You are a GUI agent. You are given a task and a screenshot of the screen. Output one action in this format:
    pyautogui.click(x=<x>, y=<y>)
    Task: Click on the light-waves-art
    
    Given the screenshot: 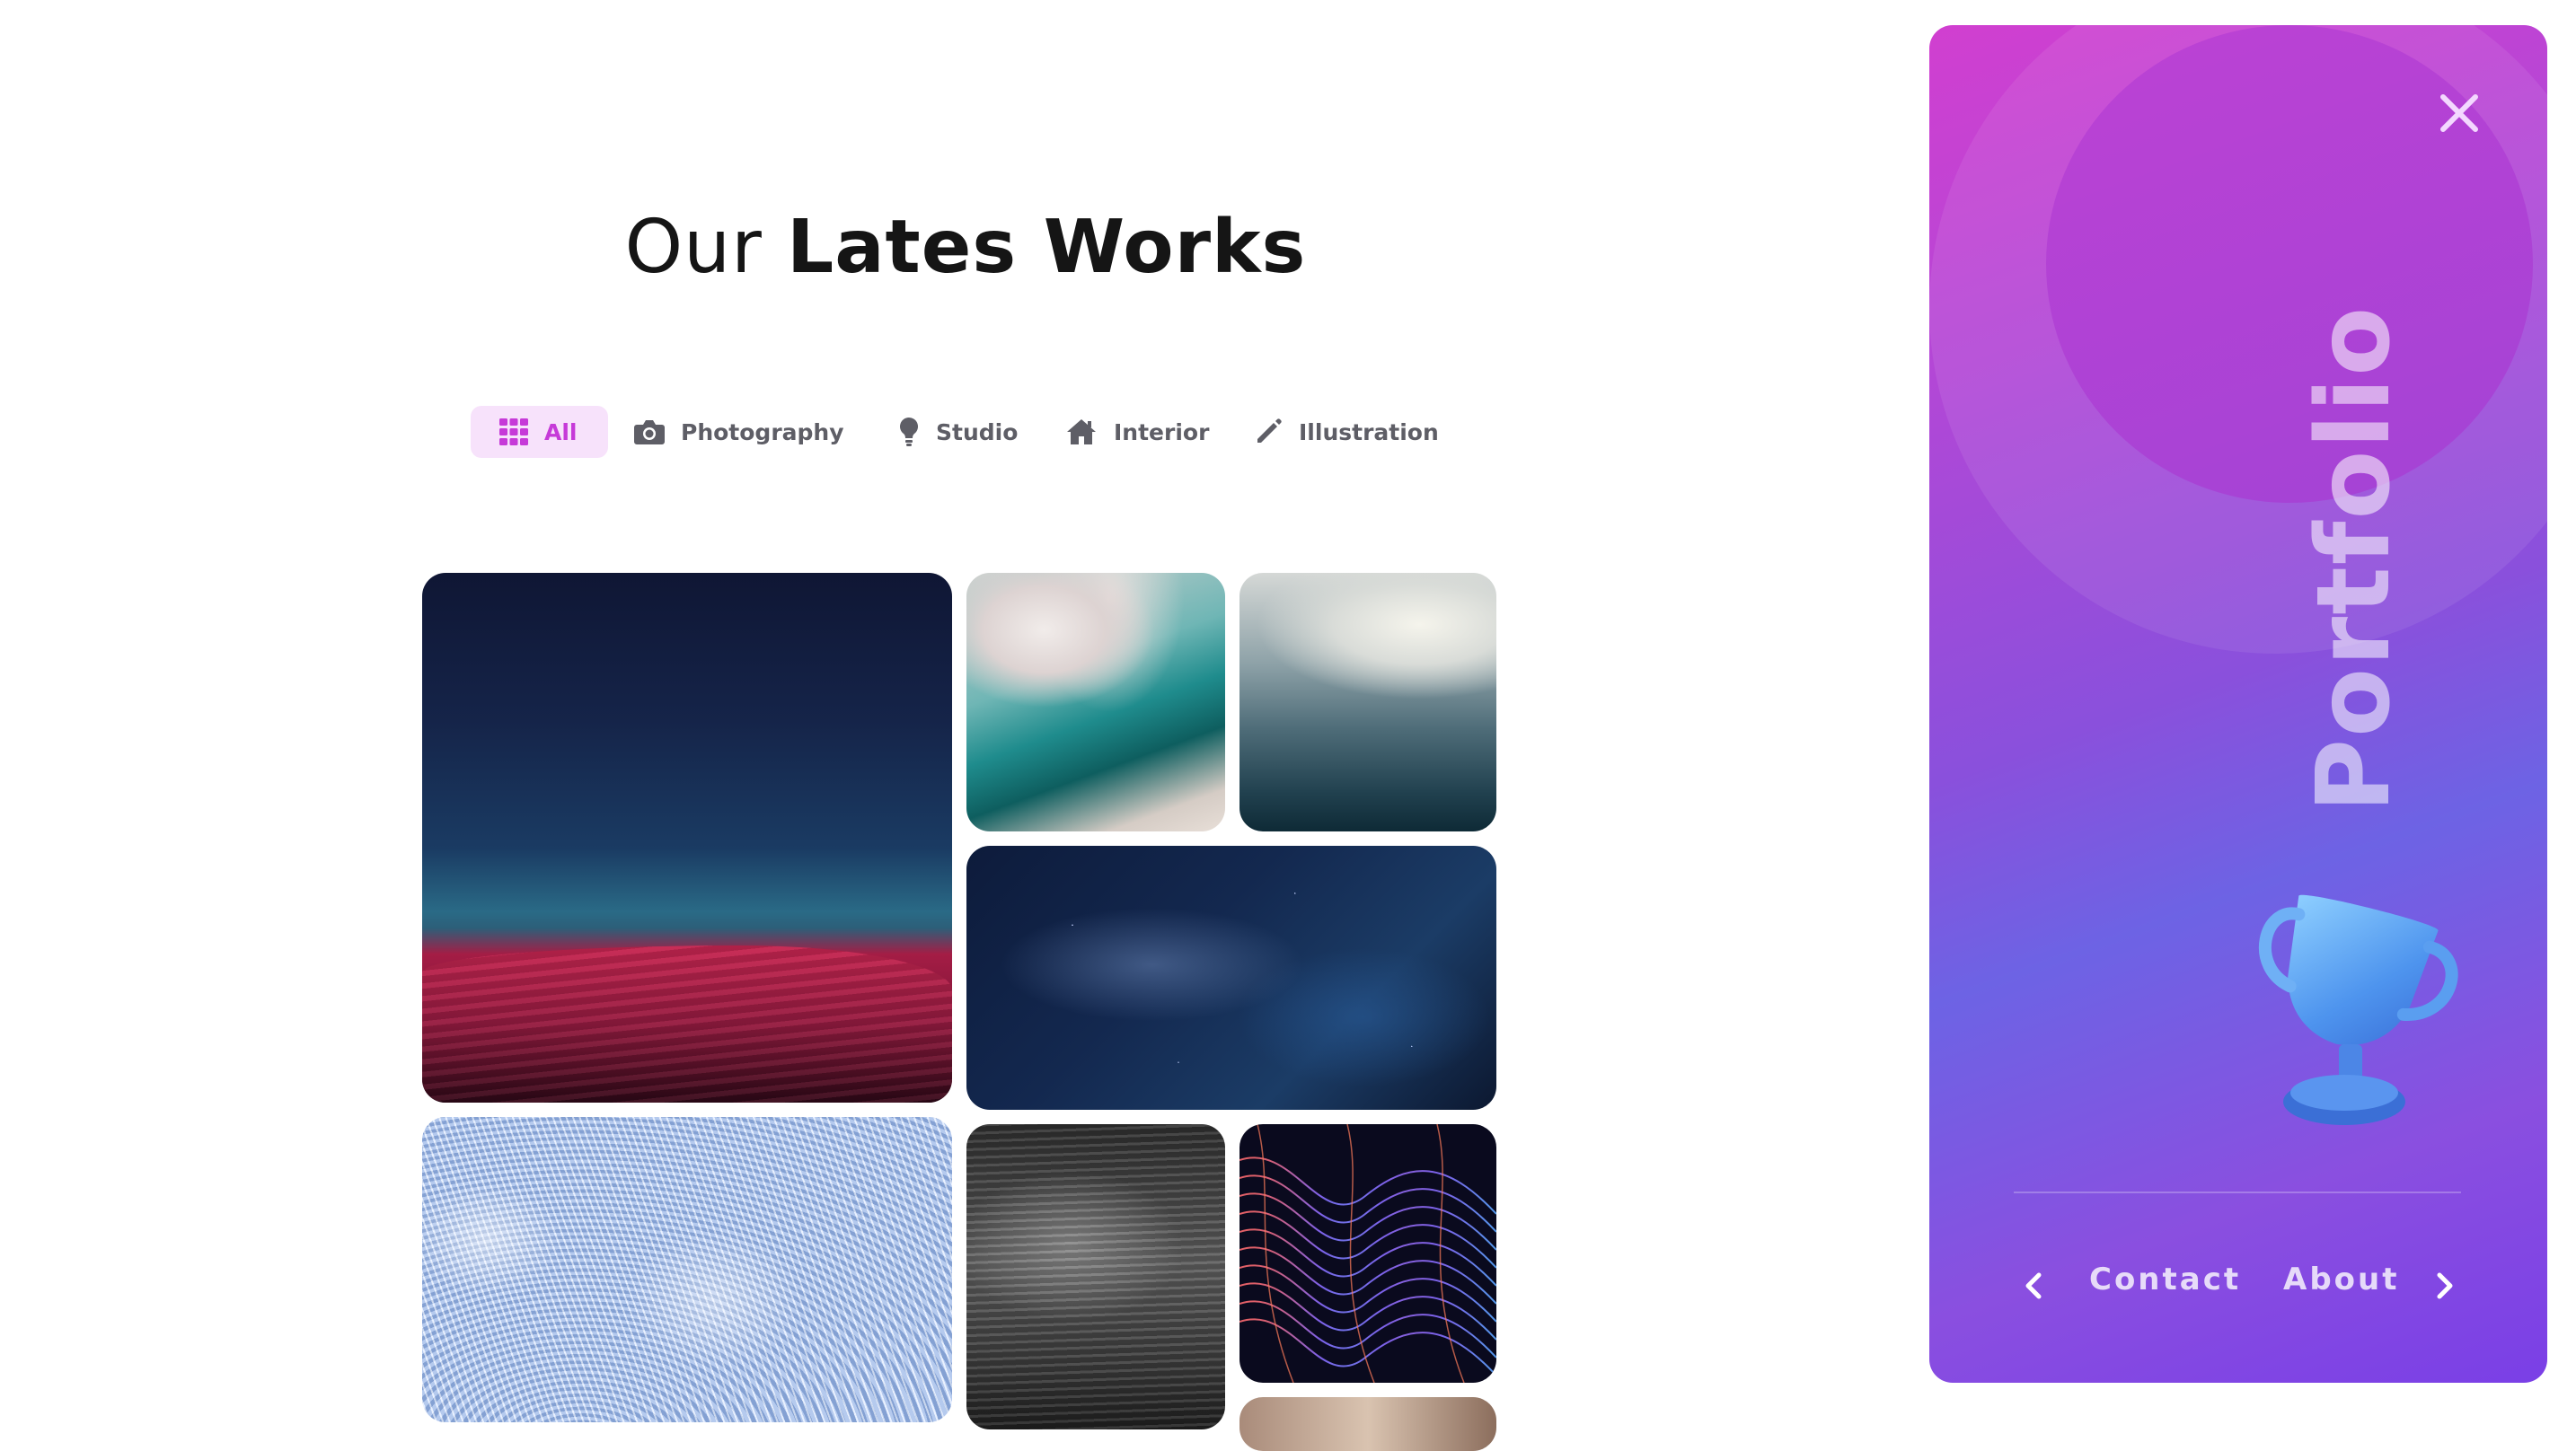 What is the action you would take?
    pyautogui.click(x=1367, y=1253)
    